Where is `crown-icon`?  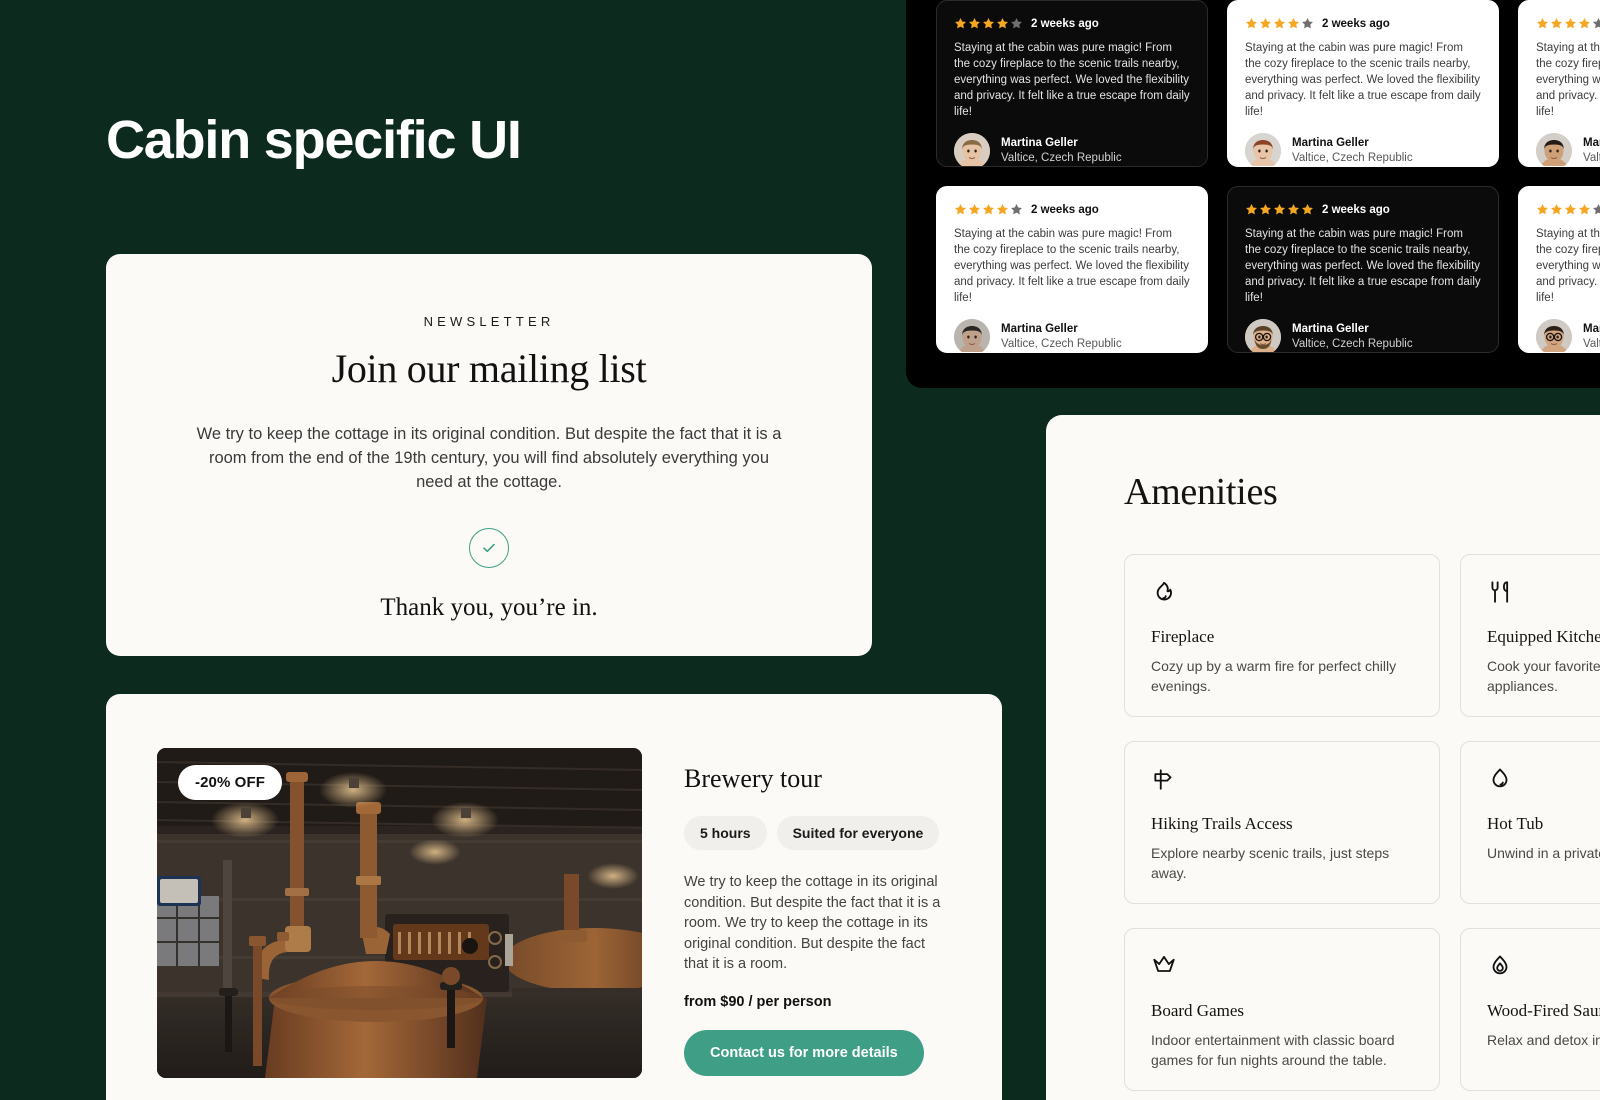 crown-icon is located at coordinates (1164, 963).